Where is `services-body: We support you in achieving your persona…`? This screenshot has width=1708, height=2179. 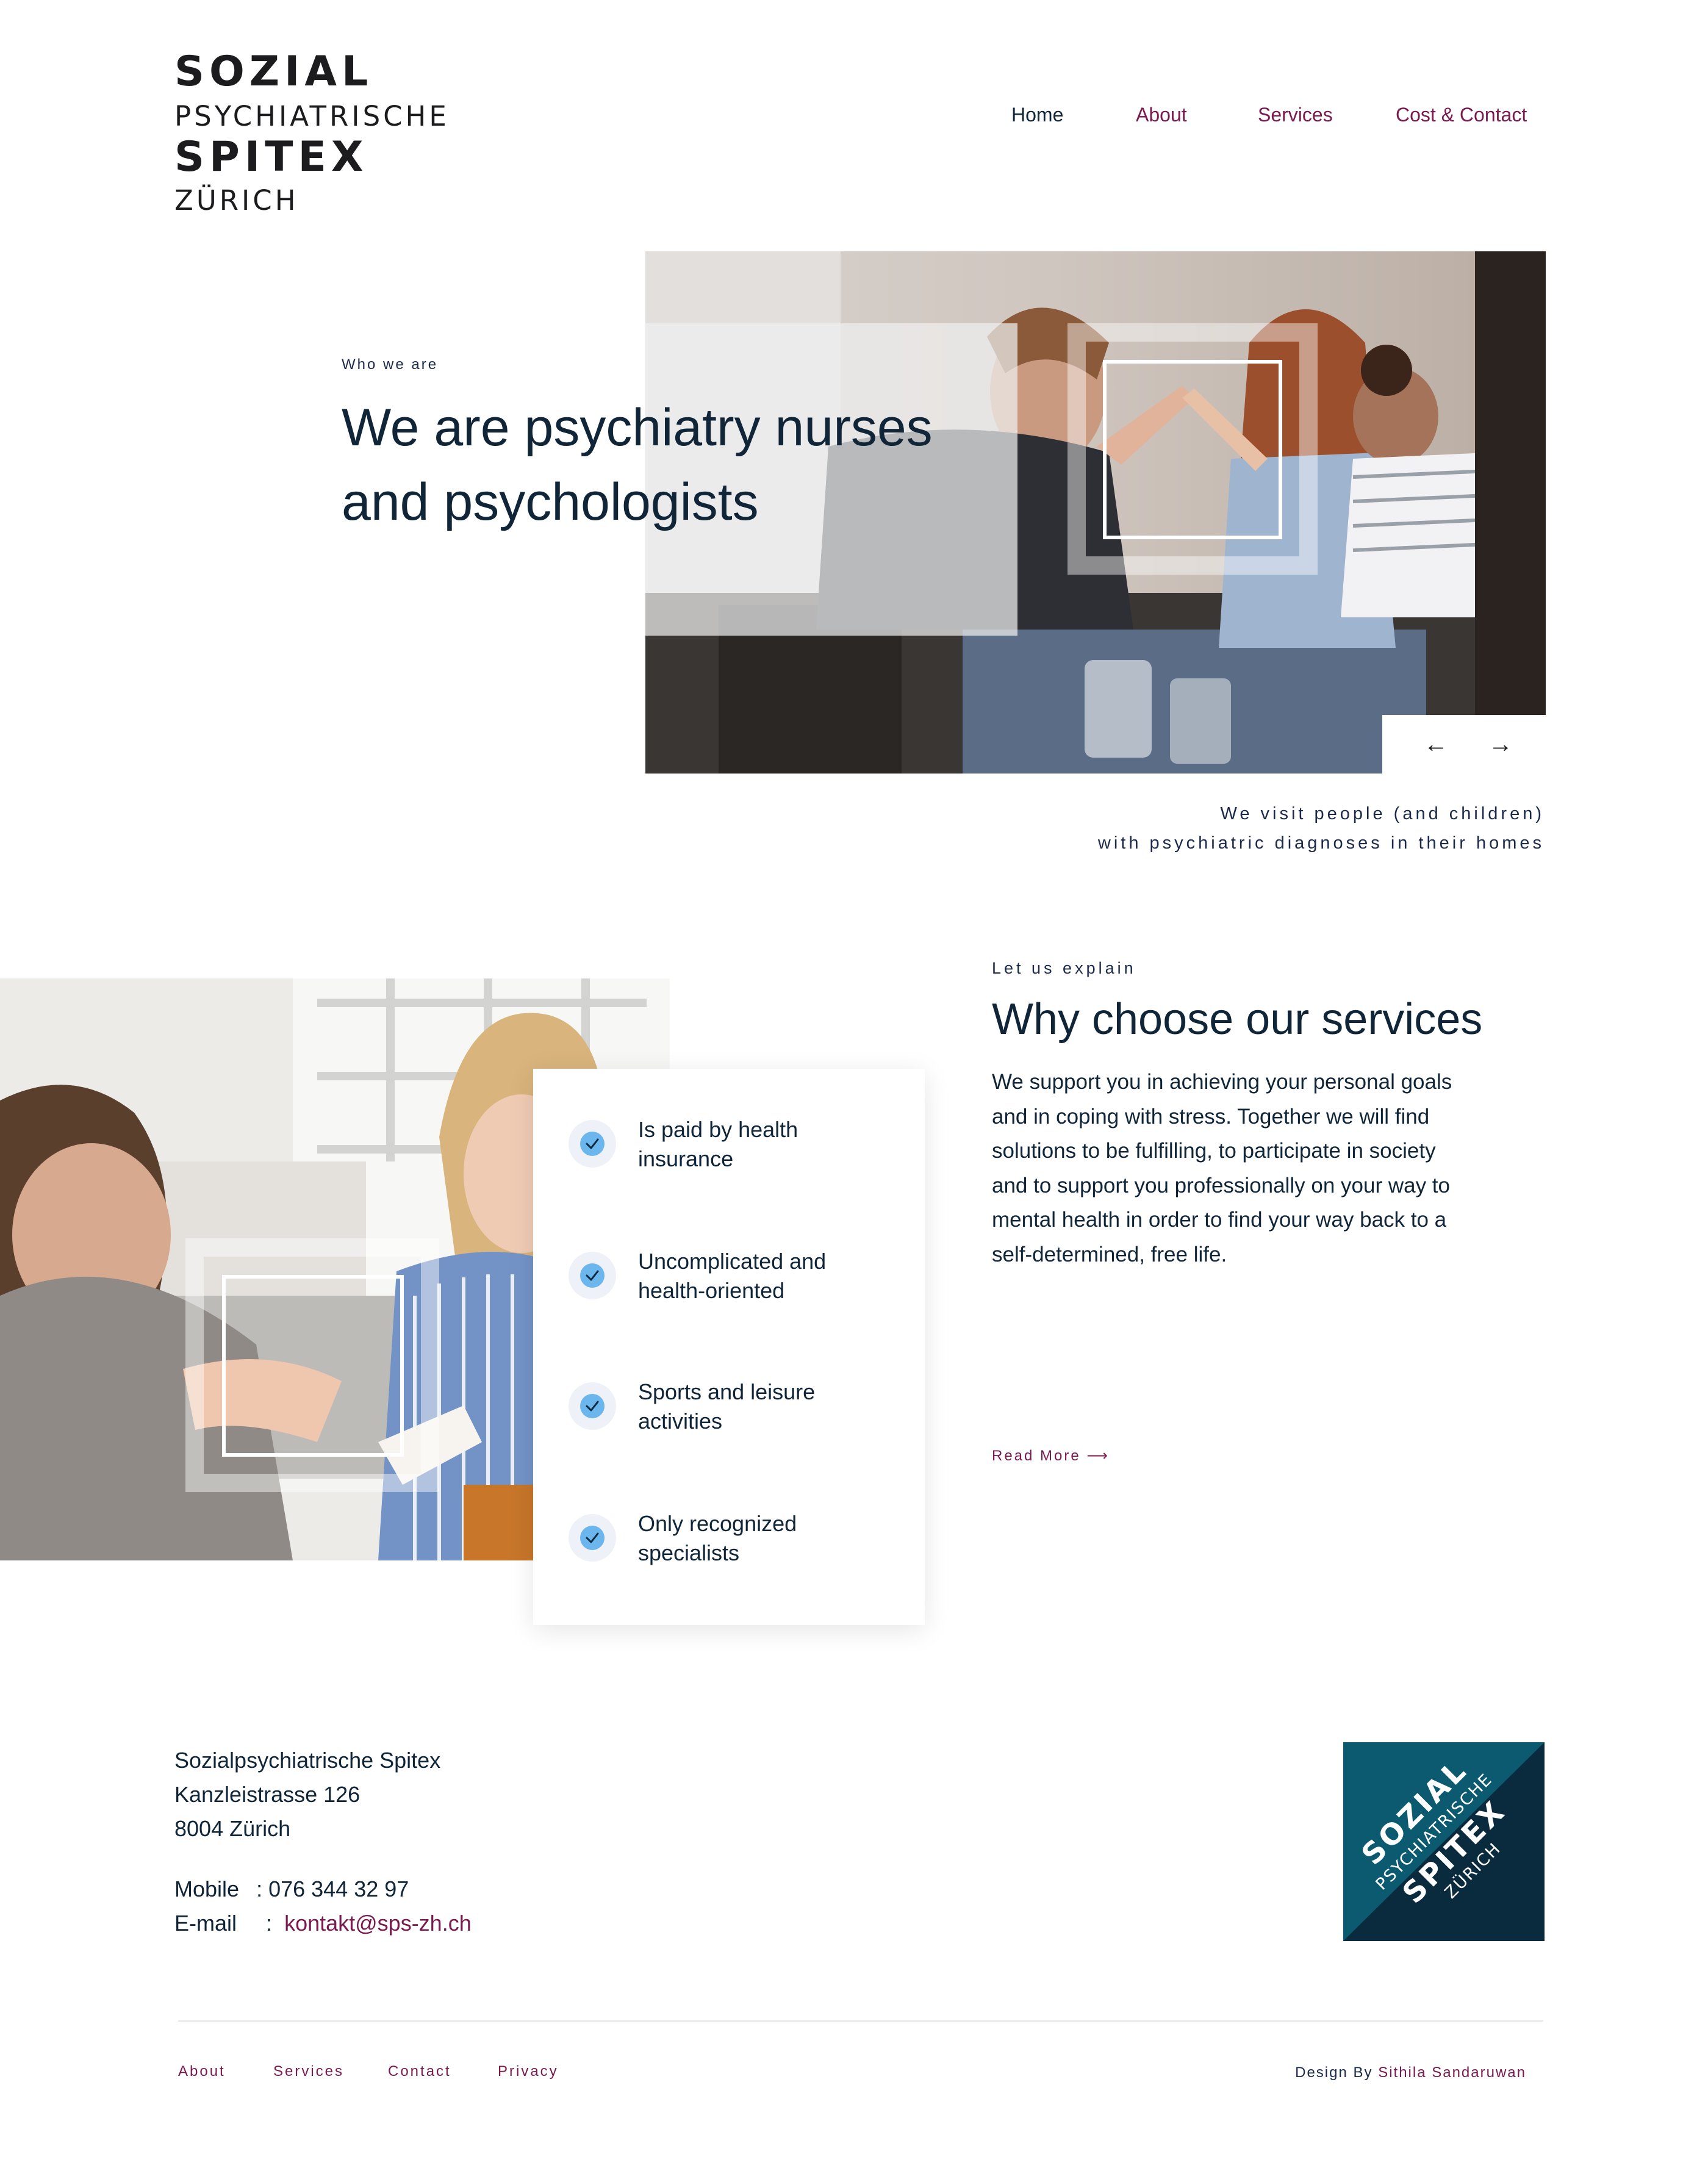
services-body: We support you in achieving your persona… is located at coordinates (1222, 1168).